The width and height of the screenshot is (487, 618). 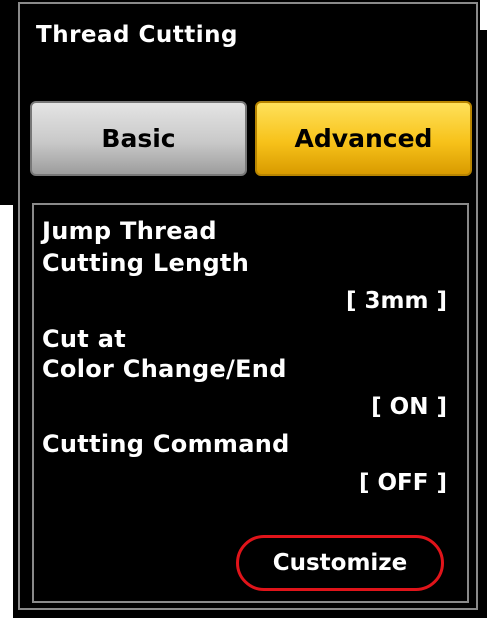 I want to click on cut-color-change-label-line2: Color Change/End, so click(x=164, y=369).